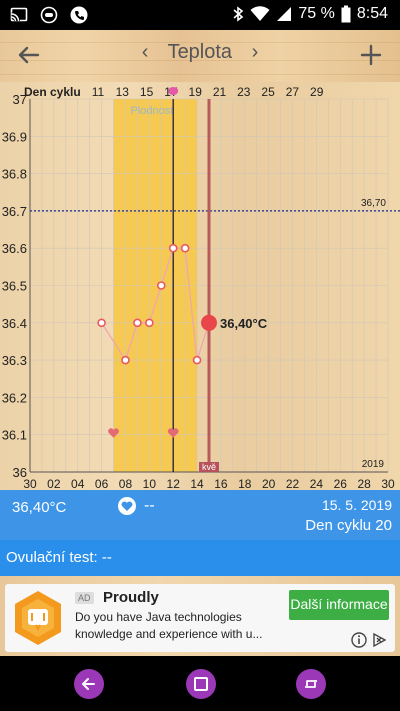 This screenshot has width=400, height=711. Describe the element at coordinates (317, 483) in the screenshot. I see `x-tick-label: 24` at that location.